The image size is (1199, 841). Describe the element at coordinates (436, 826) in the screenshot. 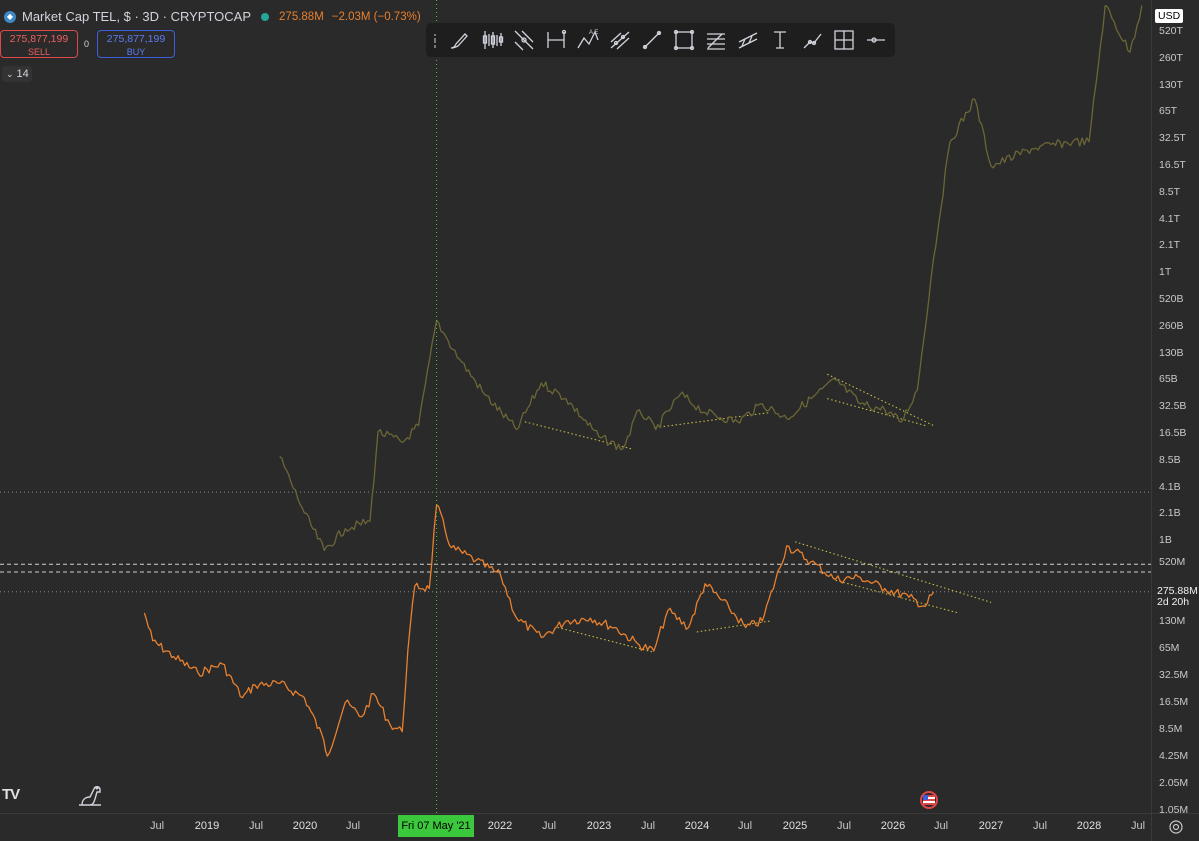

I see `crosshair-date-label: Fri 07 May '21` at that location.